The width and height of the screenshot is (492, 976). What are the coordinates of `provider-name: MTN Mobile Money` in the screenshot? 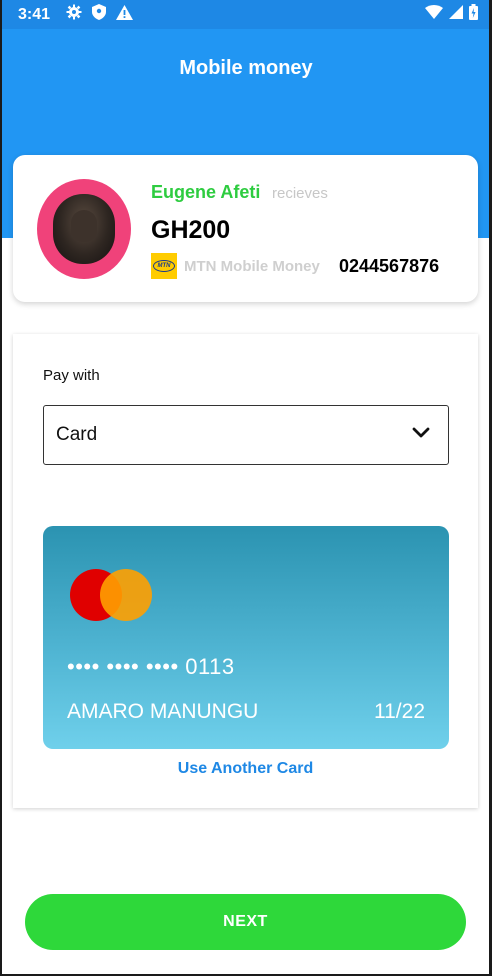 It's located at (252, 266).